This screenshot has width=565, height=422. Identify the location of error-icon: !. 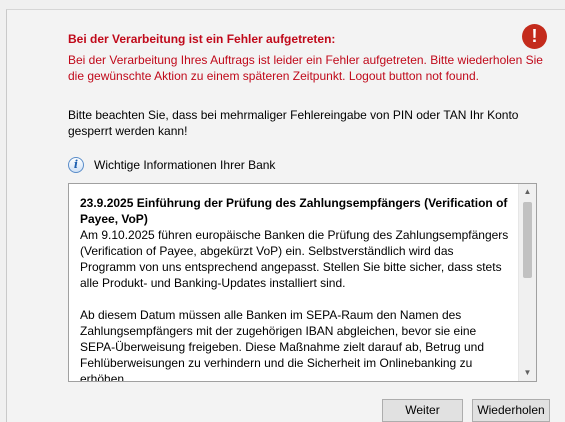
(534, 36).